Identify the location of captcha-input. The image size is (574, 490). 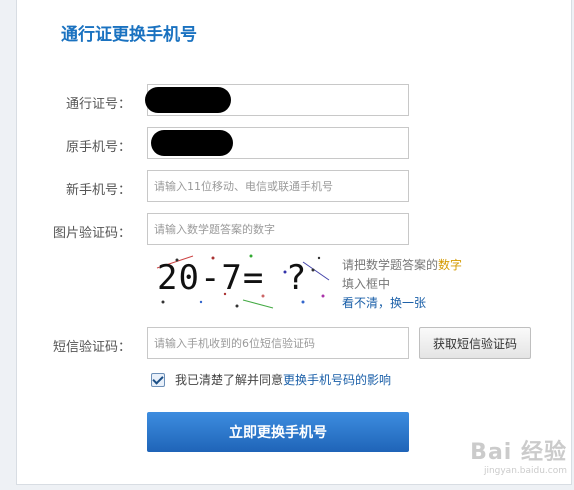
(278, 229).